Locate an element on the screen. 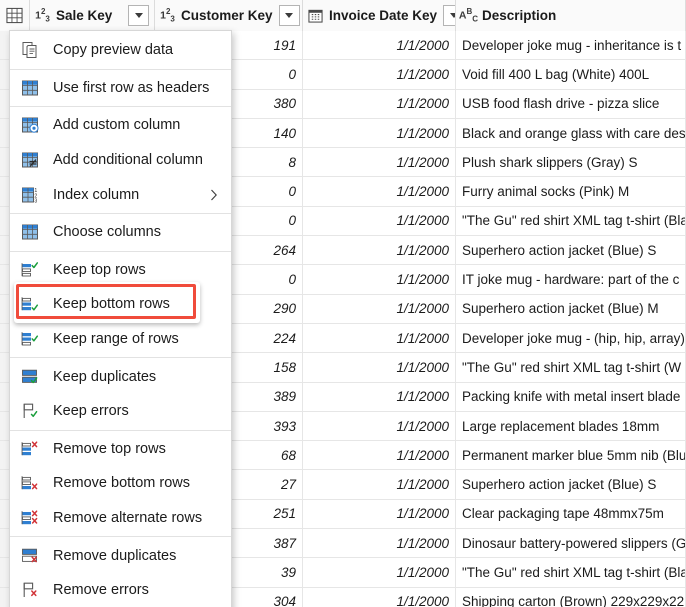  cell-description: Large replacement blades 18mm is located at coordinates (571, 426).